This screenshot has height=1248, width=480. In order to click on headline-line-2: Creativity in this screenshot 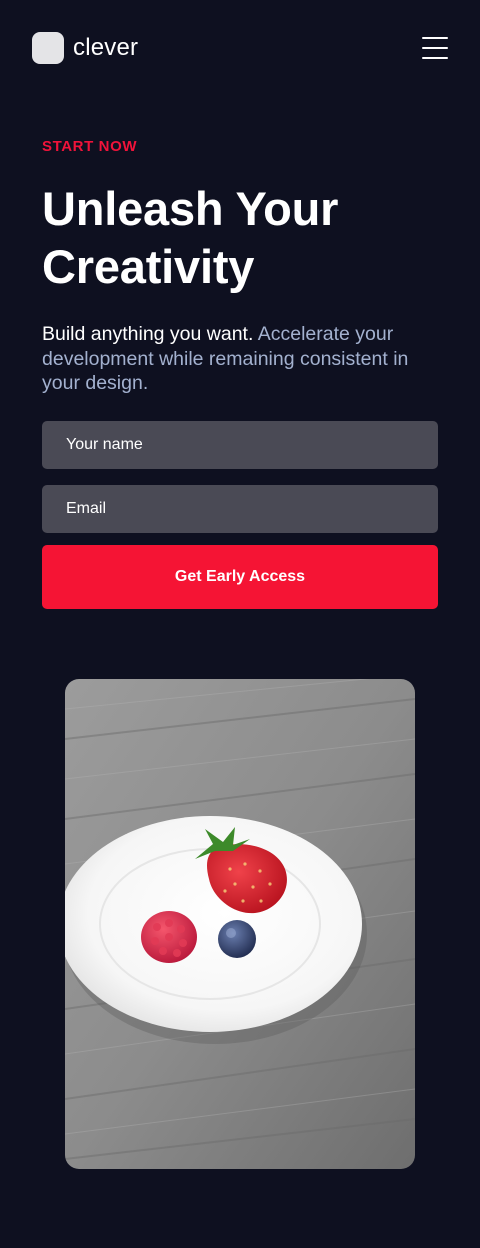, I will do `click(148, 266)`.